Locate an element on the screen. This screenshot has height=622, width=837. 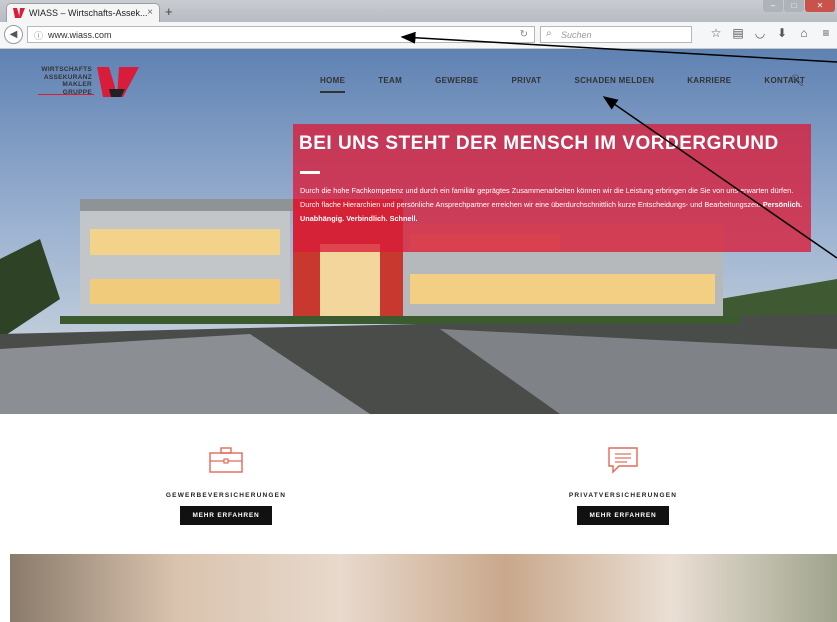
url-text: www.wiass.com is located at coordinates (80, 35).